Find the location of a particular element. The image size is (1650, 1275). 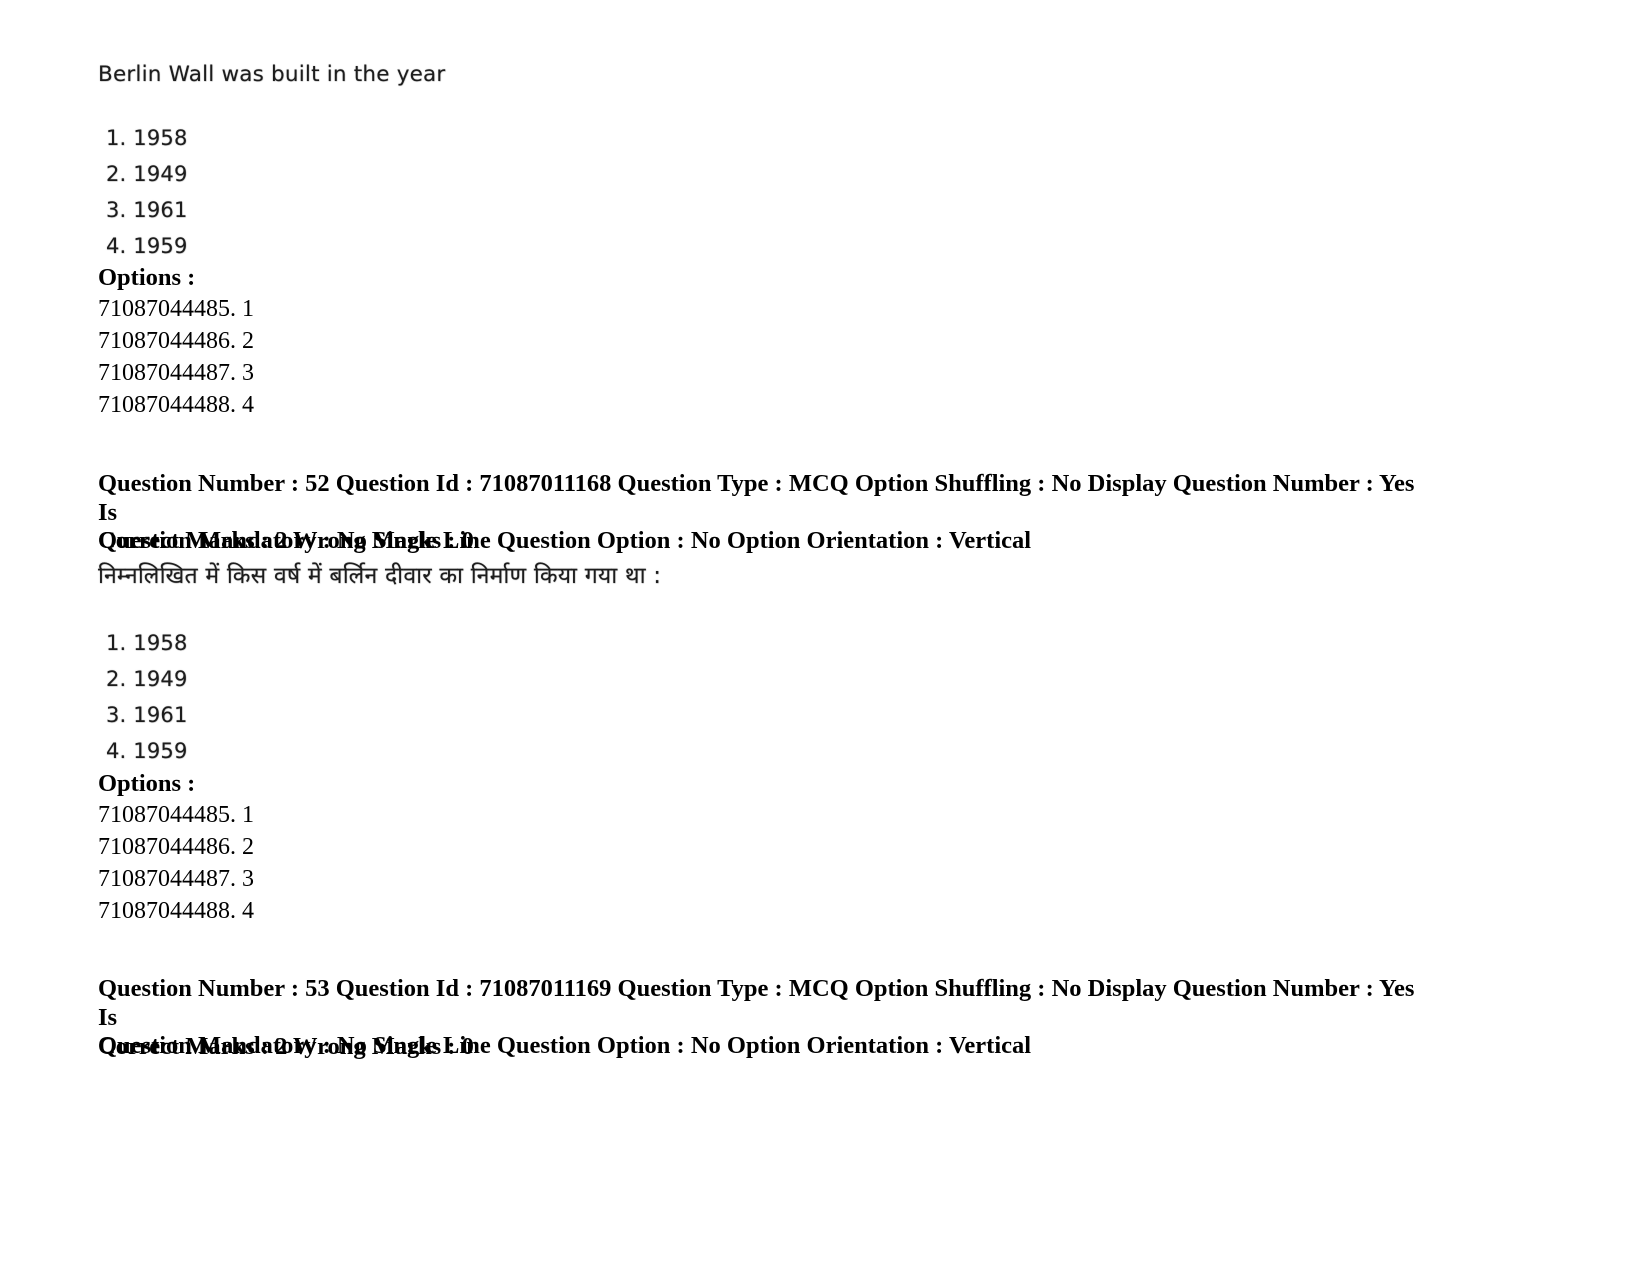

question-52-choice-3: 3. 1961 is located at coordinates (147, 715).